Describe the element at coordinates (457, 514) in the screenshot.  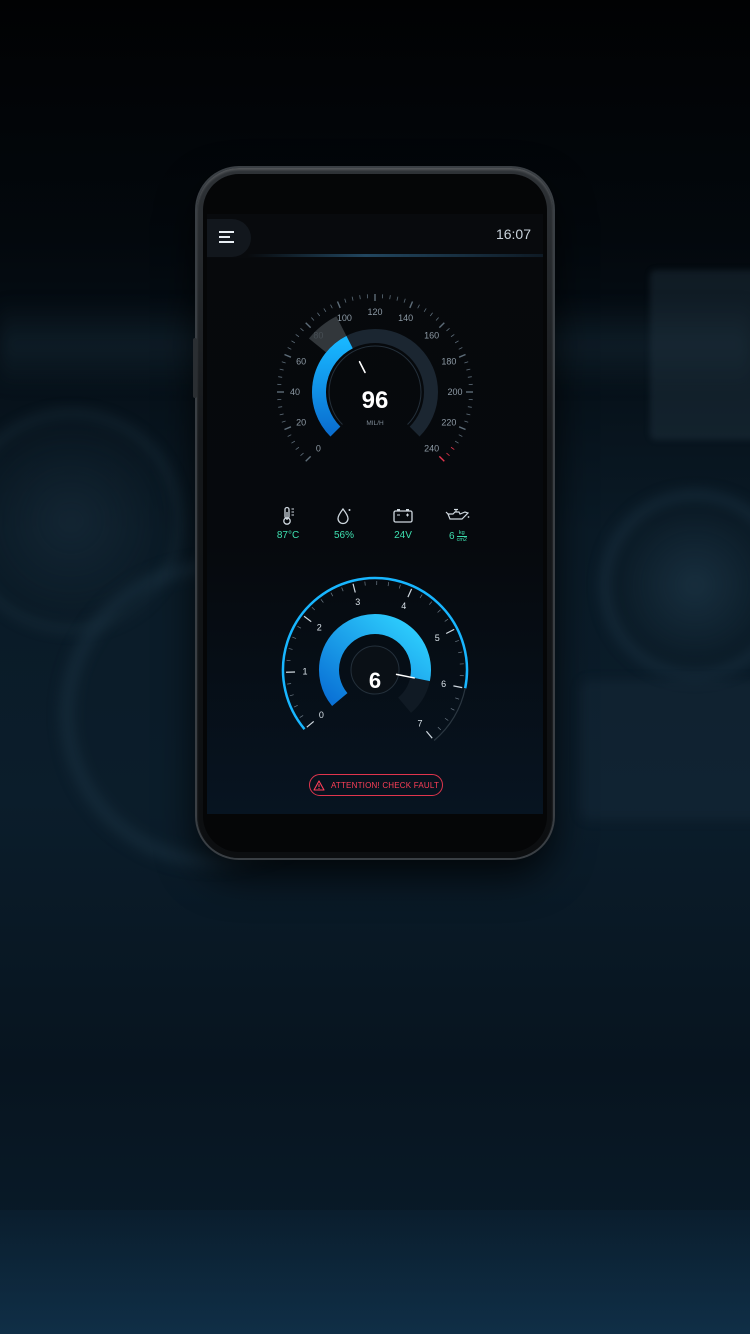
I see `oil-can-icon` at that location.